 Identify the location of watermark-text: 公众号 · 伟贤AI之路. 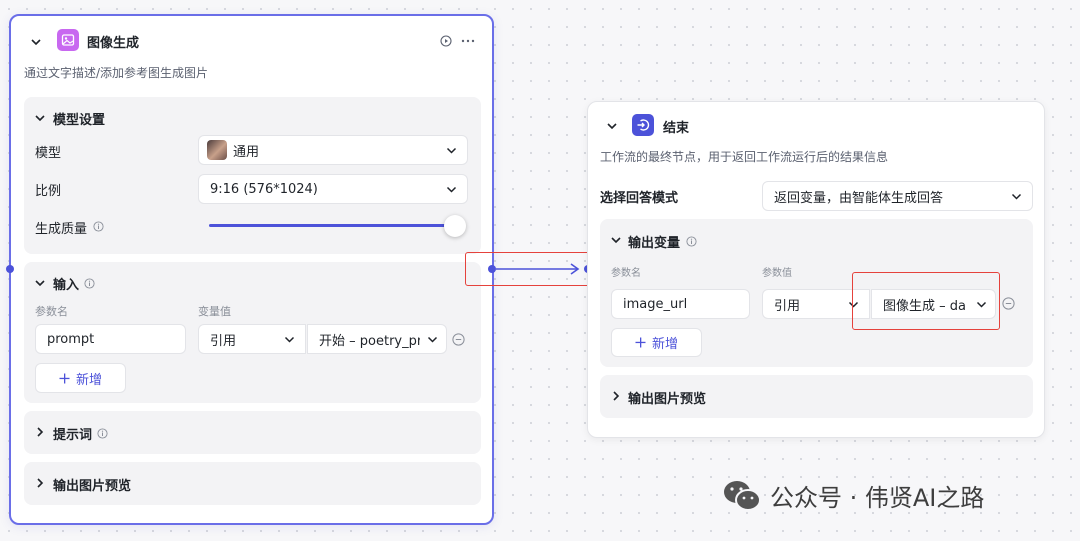
(877, 498).